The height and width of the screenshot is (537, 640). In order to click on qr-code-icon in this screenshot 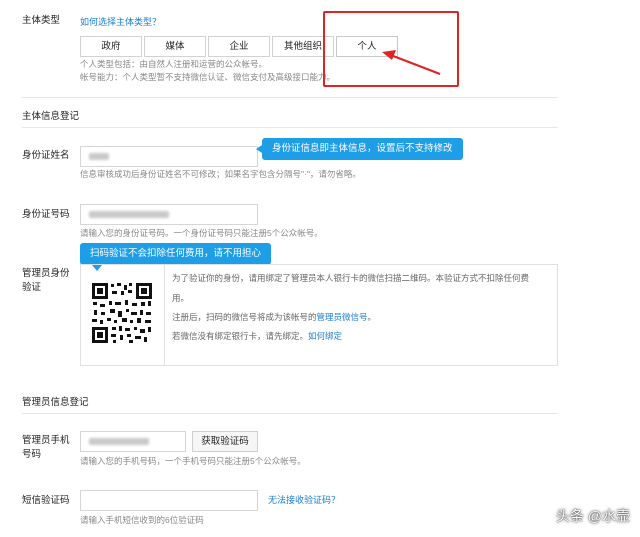, I will do `click(122, 313)`.